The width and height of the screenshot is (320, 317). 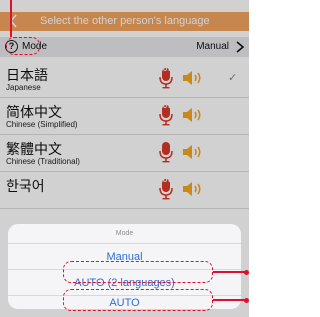 I want to click on annotation-line-auto, so click(x=229, y=300).